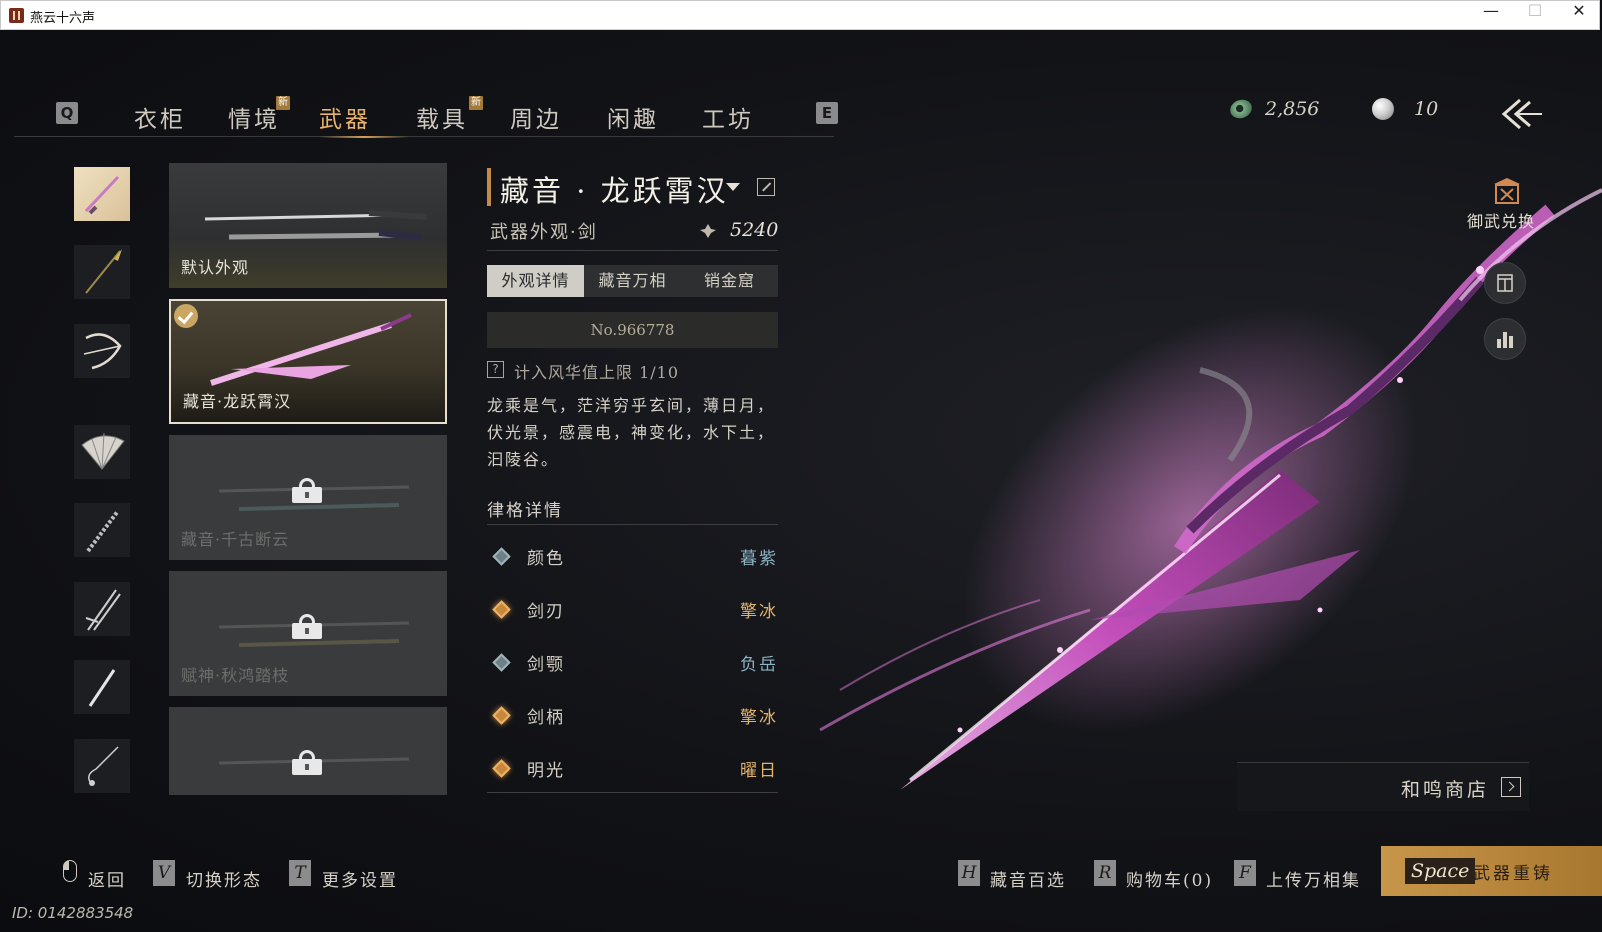  Describe the element at coordinates (1440, 871) in the screenshot. I see `space-key: Space` at that location.